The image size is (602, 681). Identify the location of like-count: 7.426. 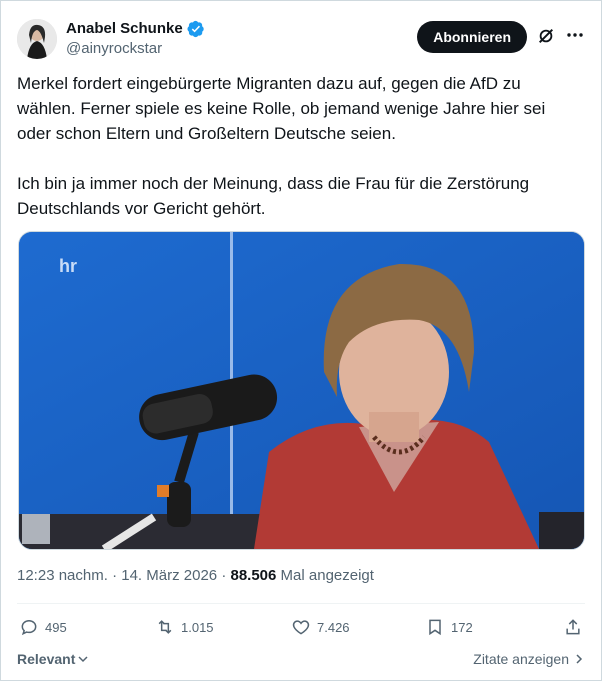
(333, 627).